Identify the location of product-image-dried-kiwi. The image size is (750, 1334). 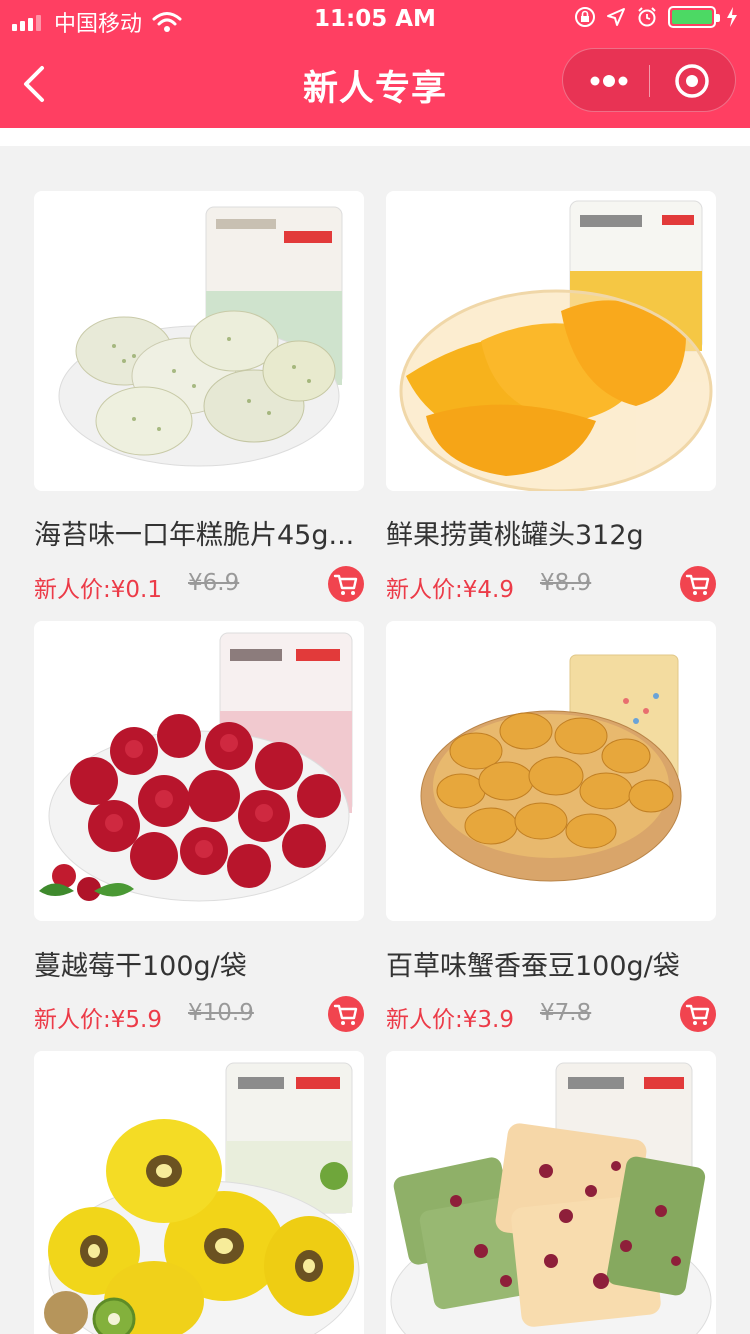
(199, 1192).